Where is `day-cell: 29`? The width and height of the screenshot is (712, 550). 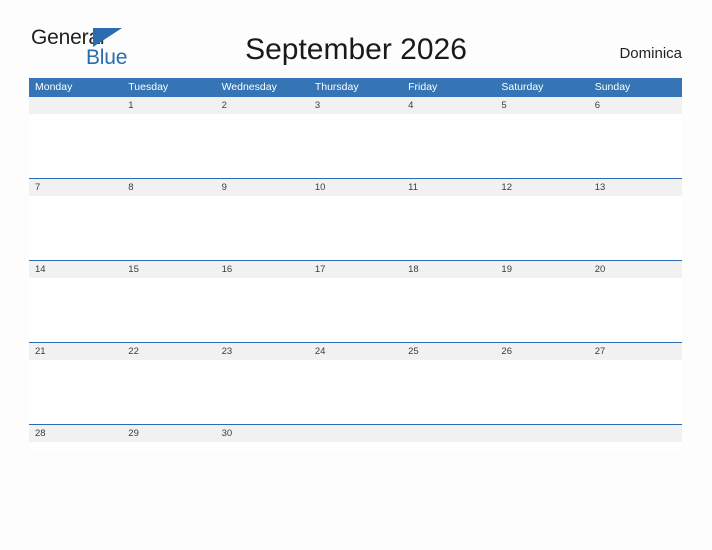 day-cell: 29 is located at coordinates (168, 433).